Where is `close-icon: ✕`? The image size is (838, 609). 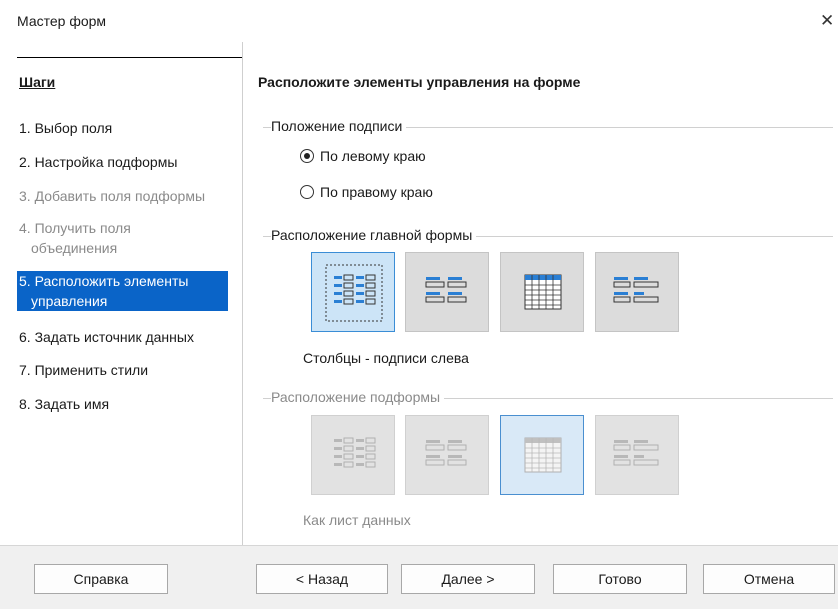 close-icon: ✕ is located at coordinates (829, 21).